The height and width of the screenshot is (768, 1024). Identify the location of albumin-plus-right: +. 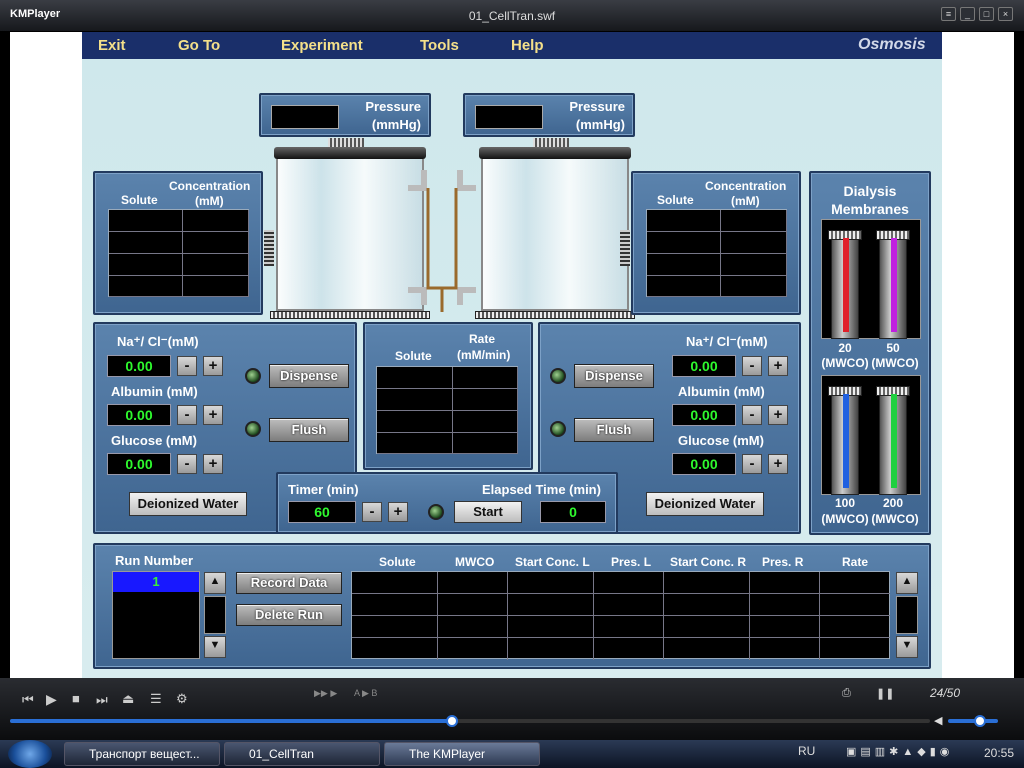
(778, 415).